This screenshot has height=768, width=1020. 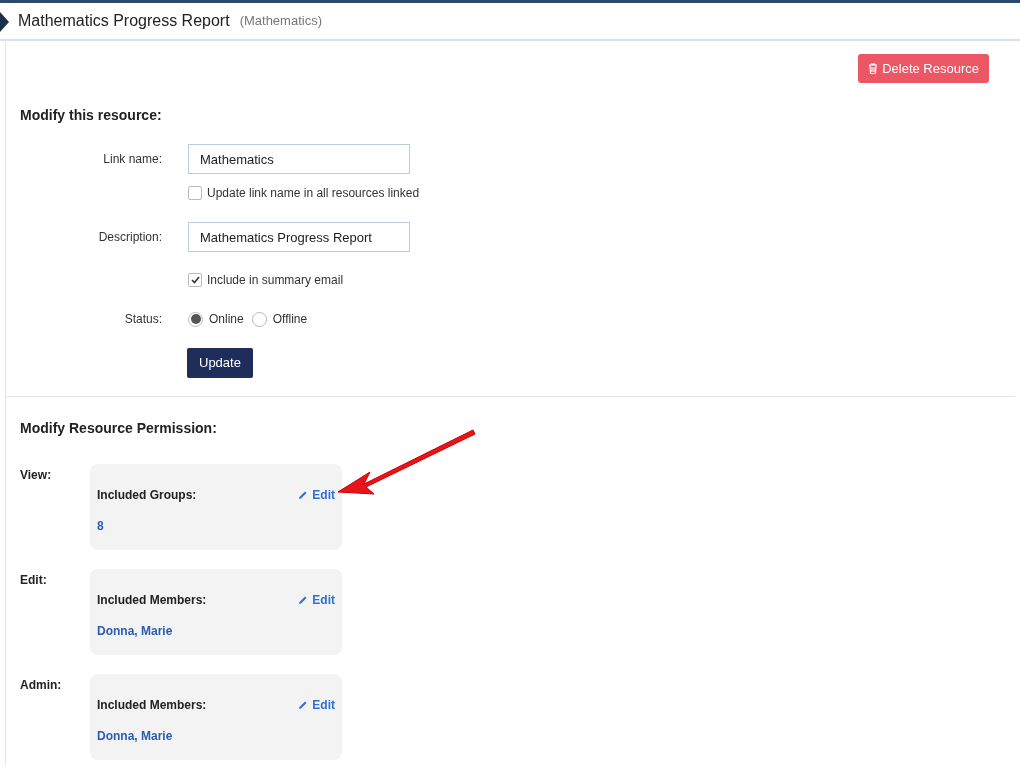 What do you see at coordinates (124, 21) in the screenshot?
I see `page-title: Mathematics Progress Report` at bounding box center [124, 21].